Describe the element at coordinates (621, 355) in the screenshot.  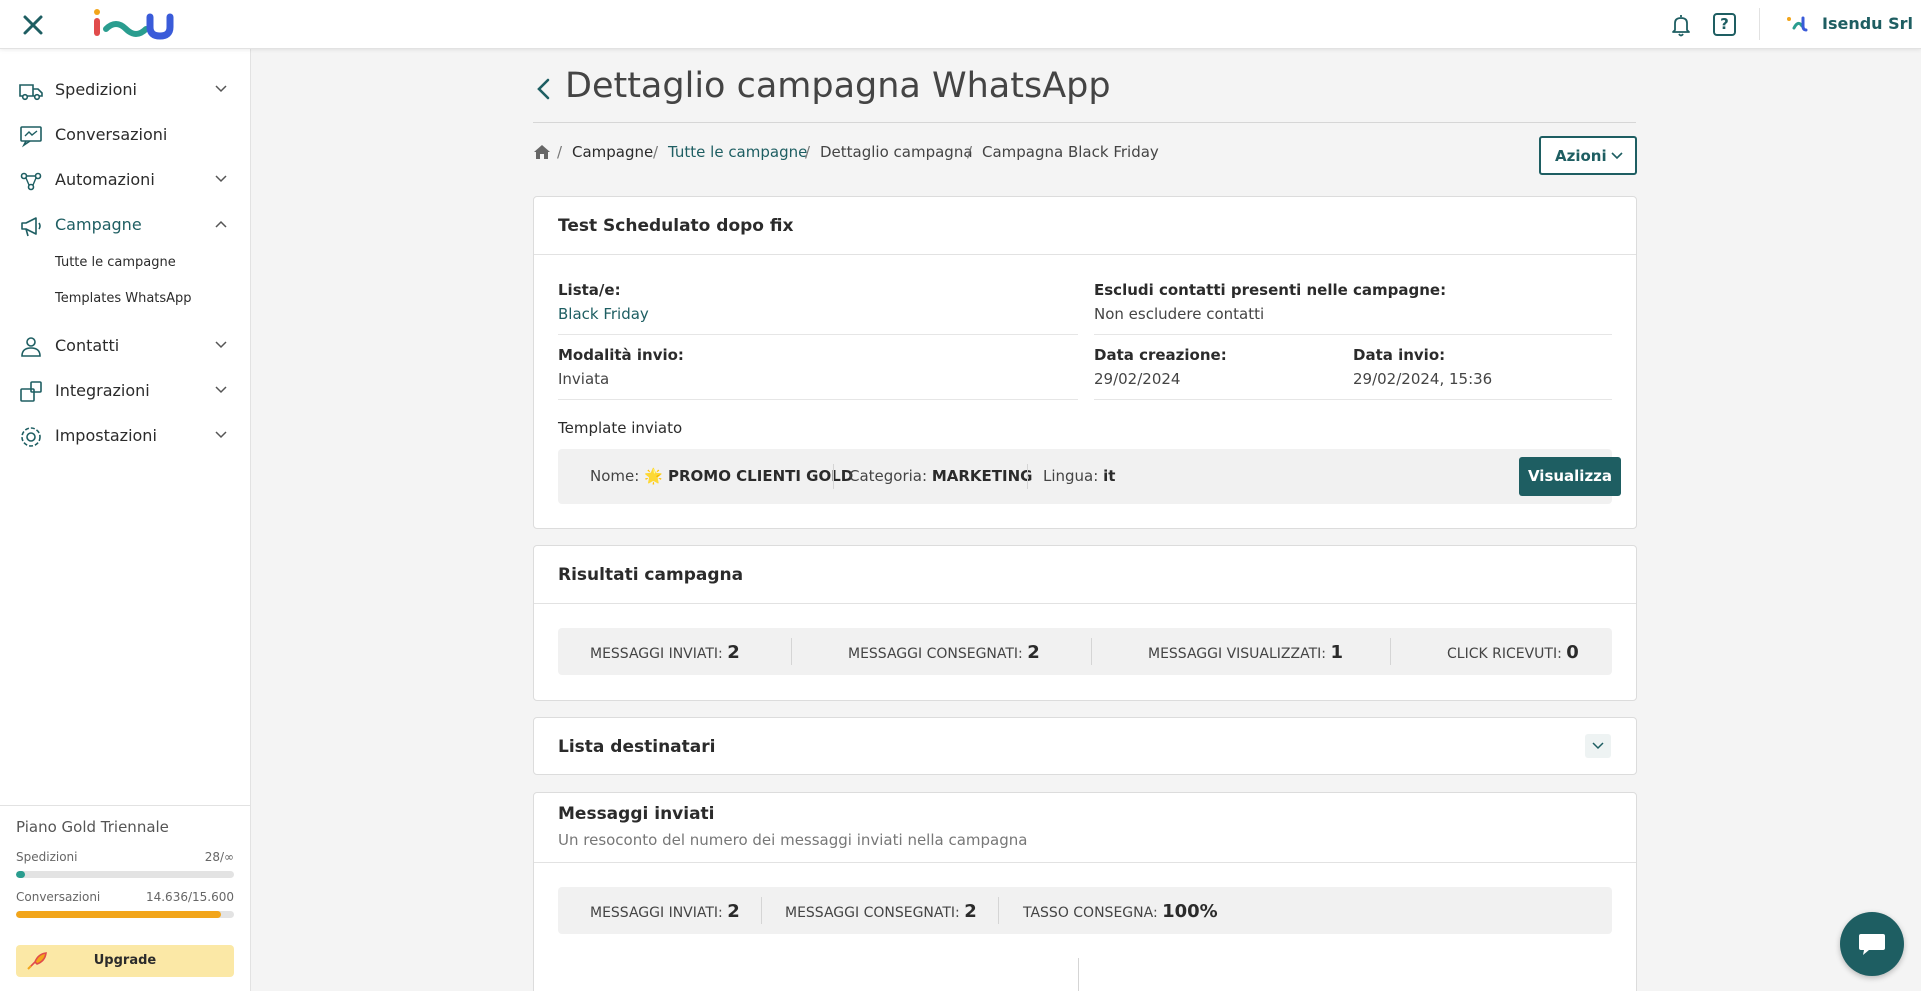
I see `mode-label: Modalità invio:` at that location.